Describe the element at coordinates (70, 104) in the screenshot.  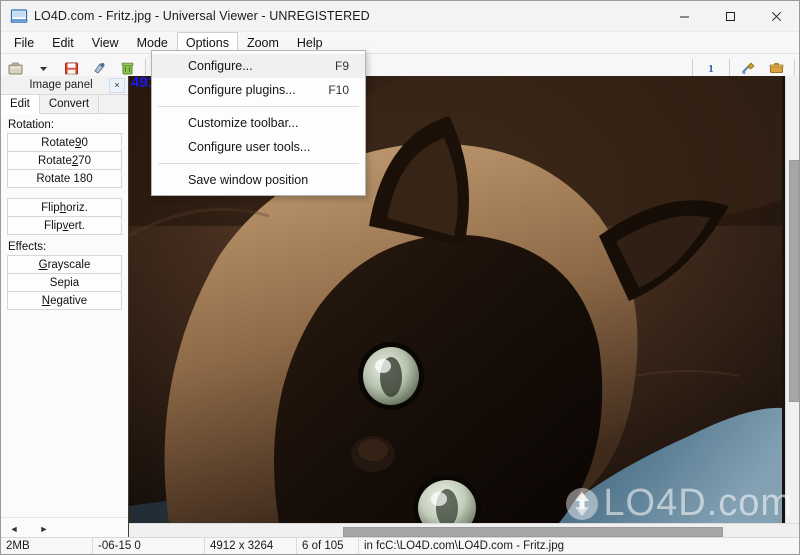
I see `tab-convert: Convert` at that location.